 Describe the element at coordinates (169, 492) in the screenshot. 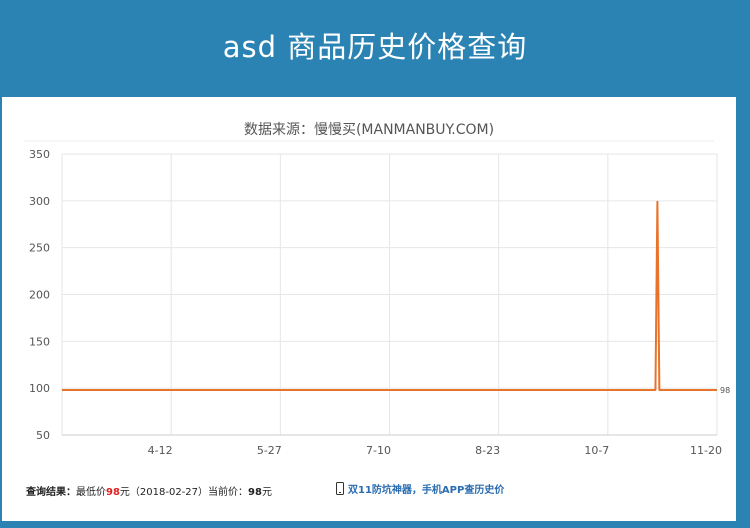

I see `lowest-date: （2018-02-27）` at that location.